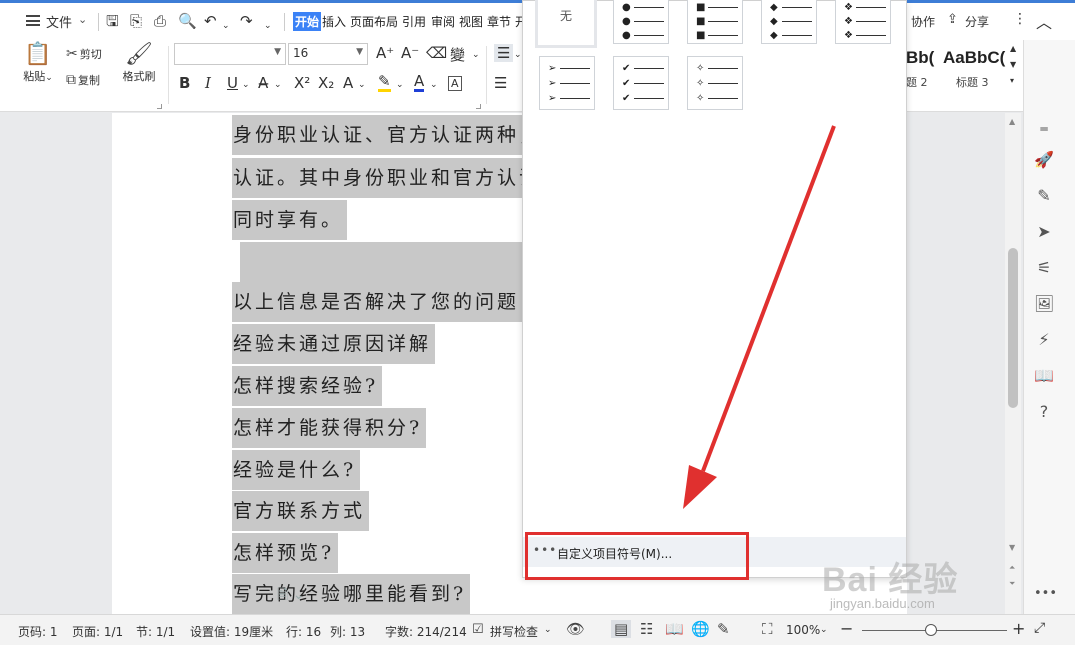 This screenshot has width=1075, height=645. I want to click on eye-protect-icon: 👁, so click(575, 629).